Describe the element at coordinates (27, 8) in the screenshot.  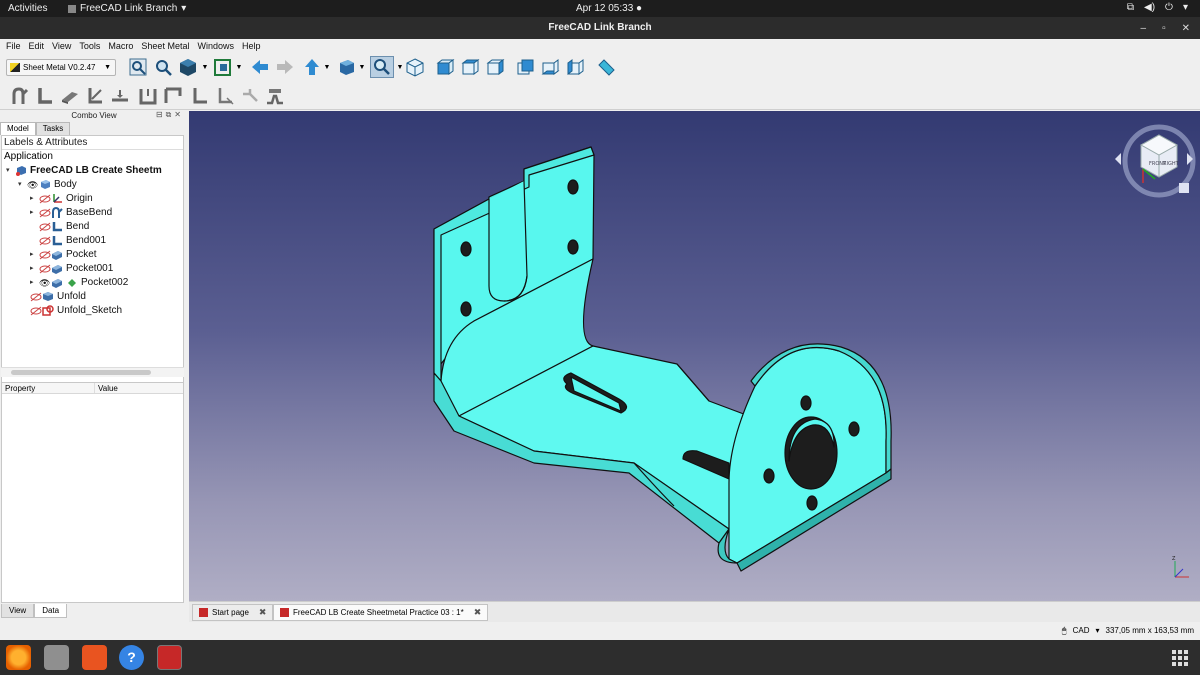
I see `activities-button: Activities` at that location.